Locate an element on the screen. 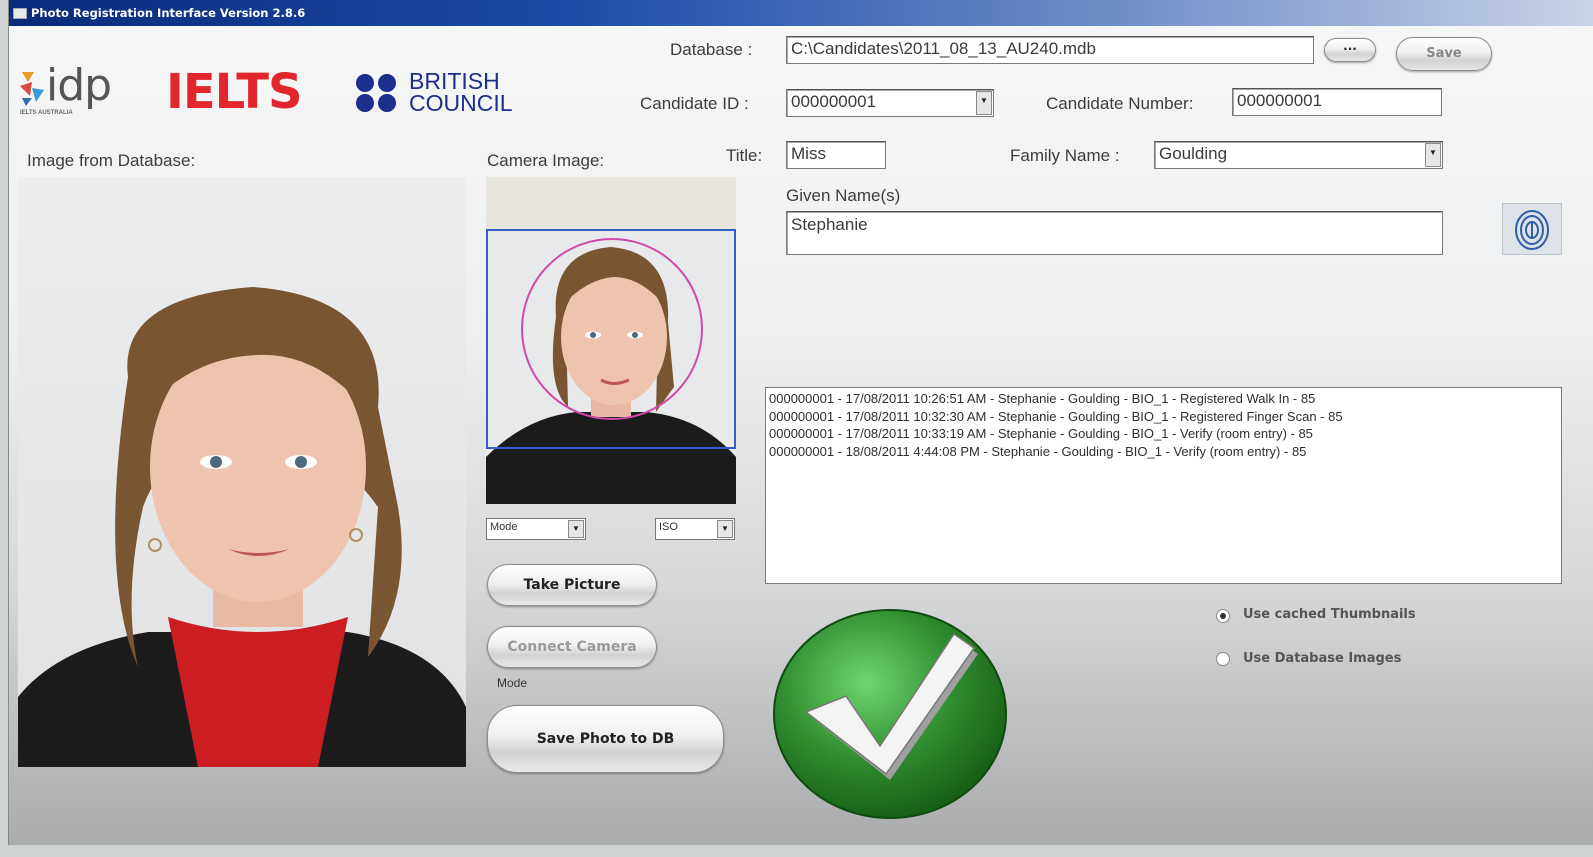 This screenshot has height=857, width=1593. candidate-id-label: Candidate ID : is located at coordinates (694, 103).